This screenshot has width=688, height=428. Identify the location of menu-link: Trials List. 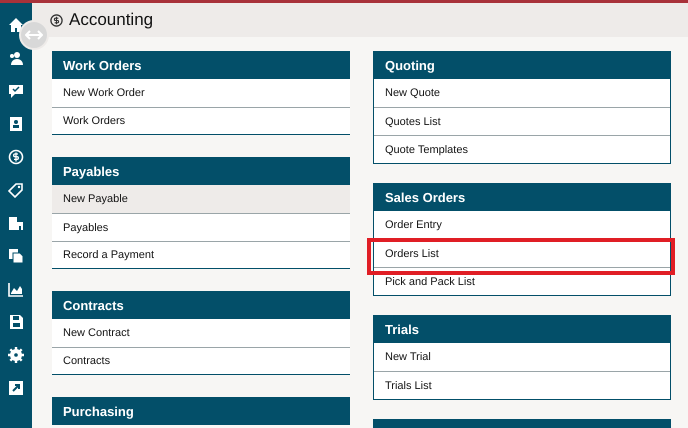
(522, 385).